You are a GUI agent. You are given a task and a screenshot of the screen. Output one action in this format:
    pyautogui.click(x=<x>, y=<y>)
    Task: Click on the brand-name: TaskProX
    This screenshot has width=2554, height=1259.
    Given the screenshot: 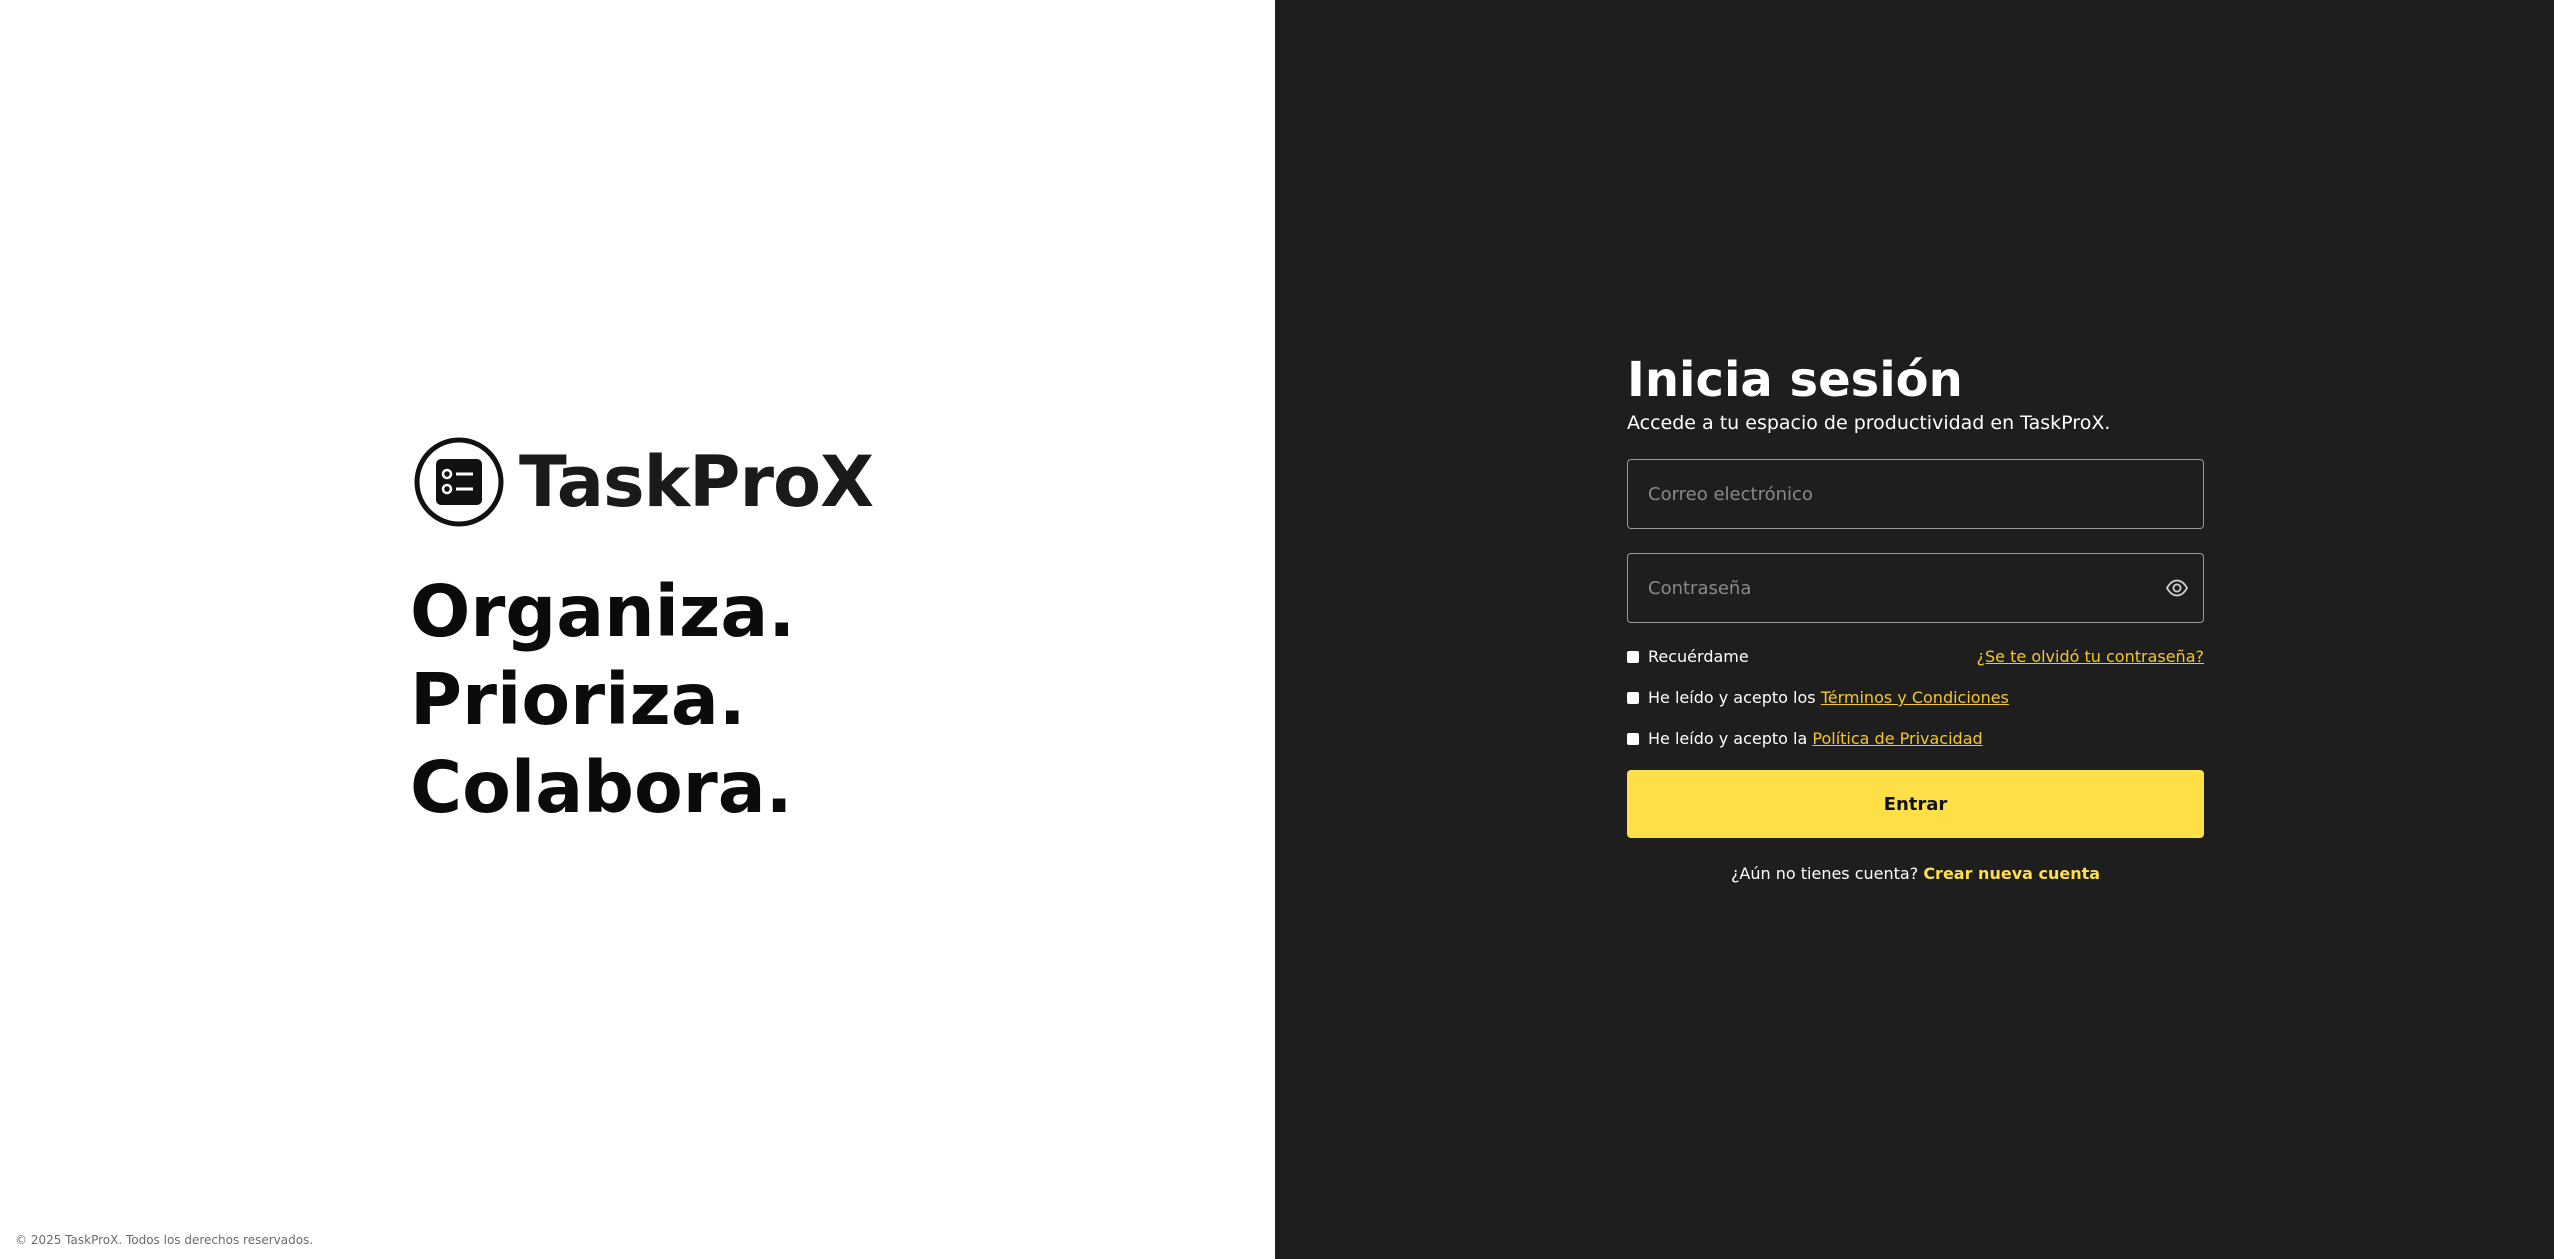 What is the action you would take?
    pyautogui.click(x=696, y=482)
    